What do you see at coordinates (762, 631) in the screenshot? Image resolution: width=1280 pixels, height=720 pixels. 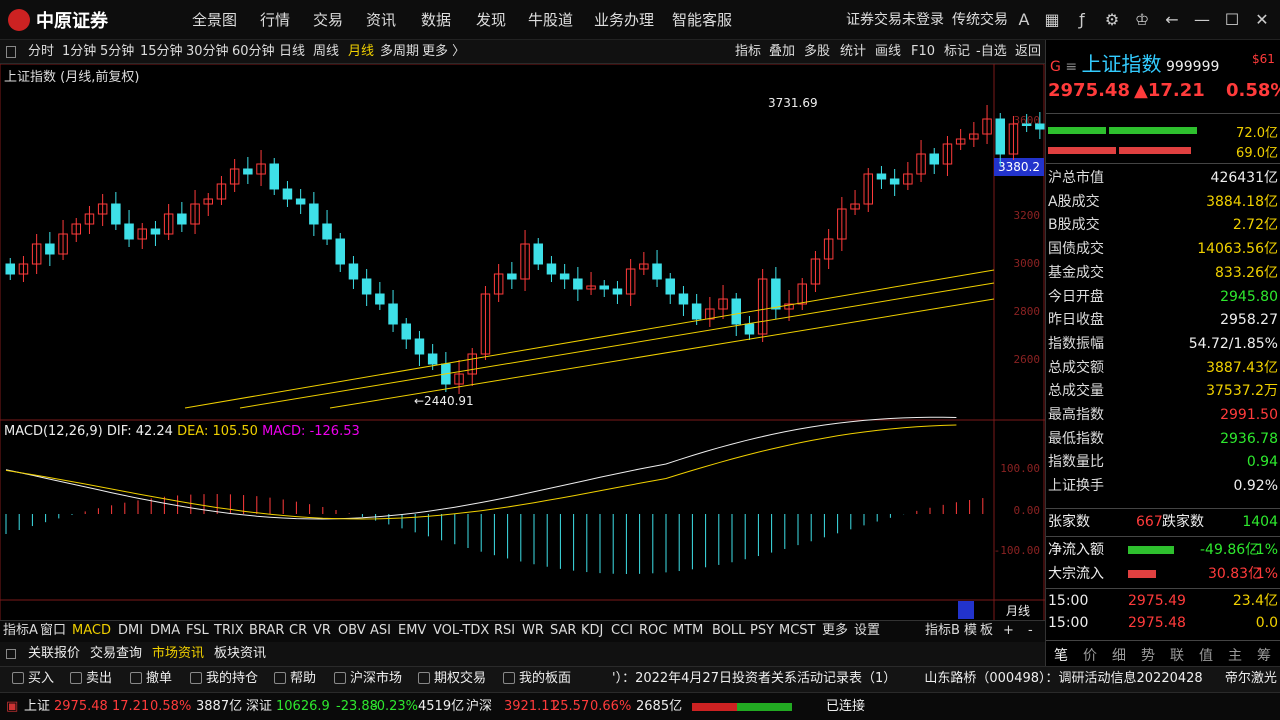 I see `indicator-tab: PSY` at bounding box center [762, 631].